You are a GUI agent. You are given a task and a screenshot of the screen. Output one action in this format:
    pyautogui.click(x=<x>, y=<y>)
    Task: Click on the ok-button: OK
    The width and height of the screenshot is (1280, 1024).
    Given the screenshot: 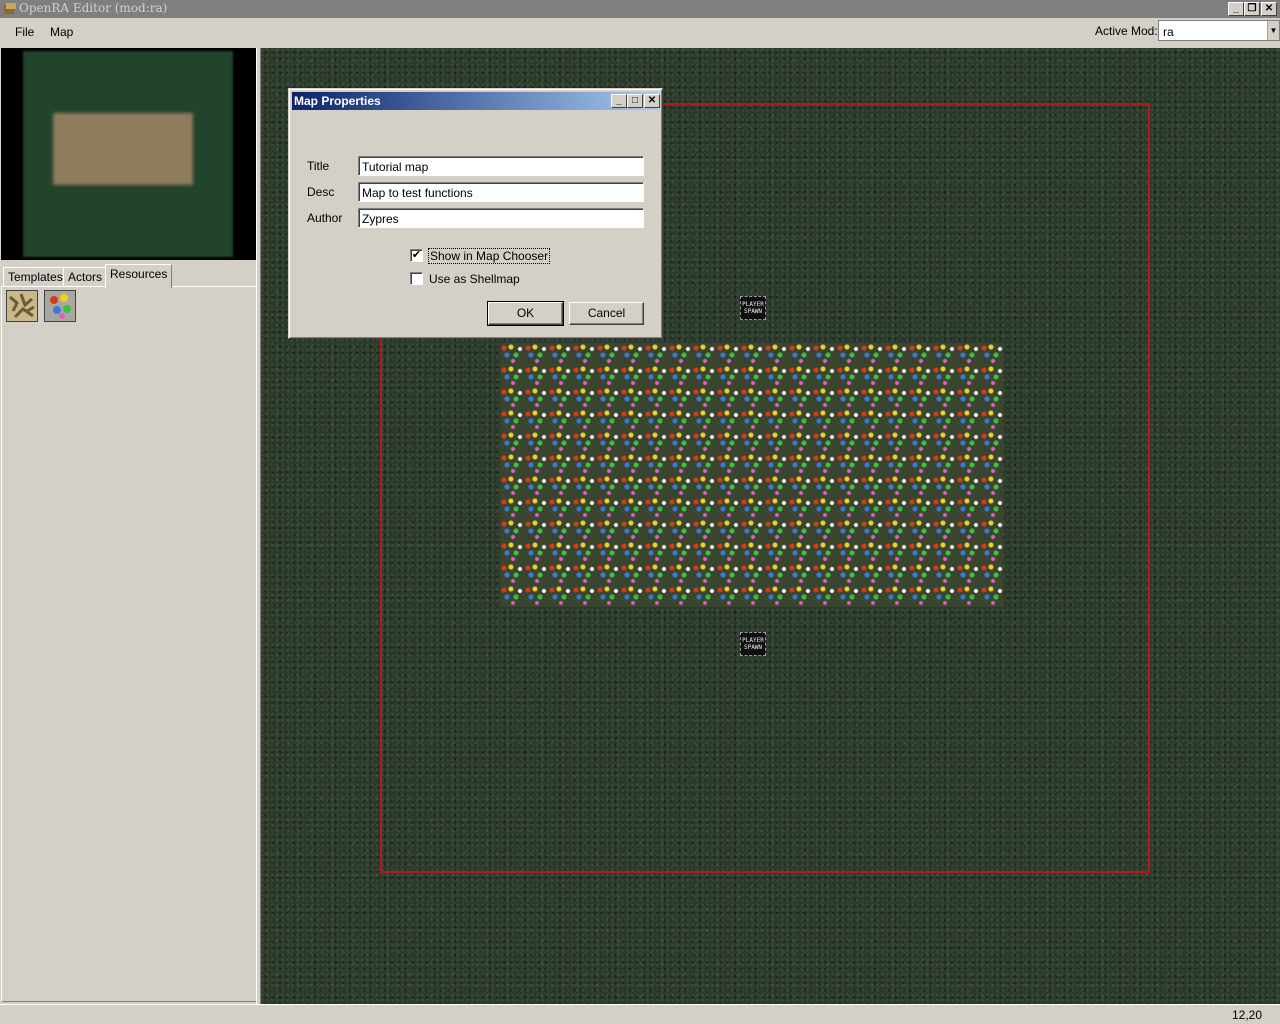 What is the action you would take?
    pyautogui.click(x=525, y=313)
    